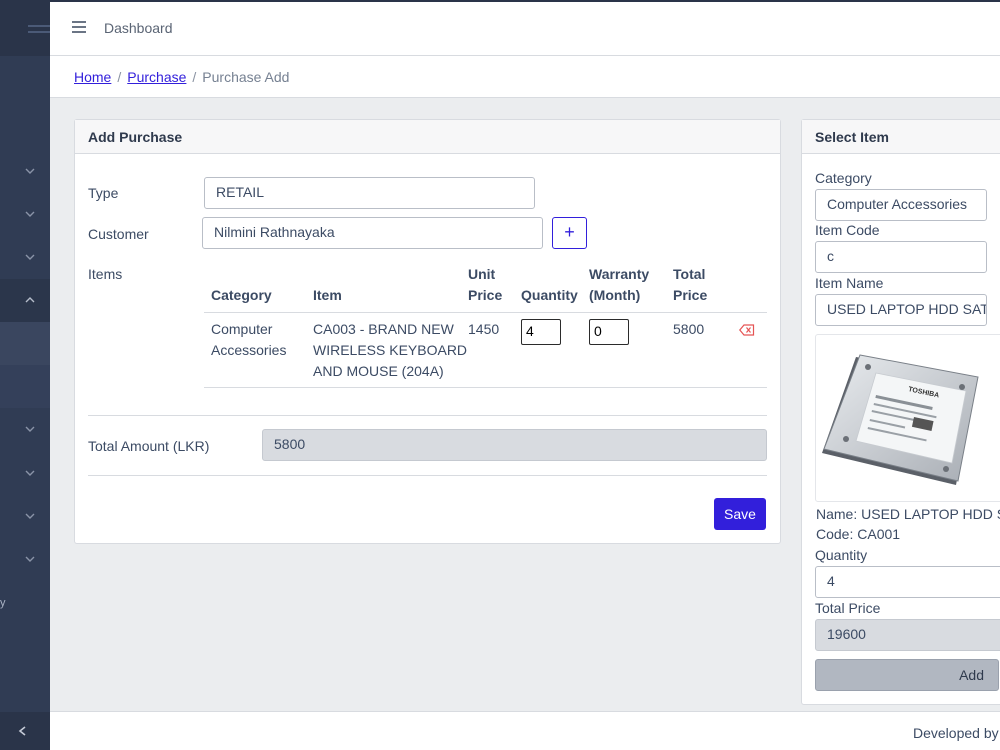  Describe the element at coordinates (740, 514) in the screenshot. I see `save-button: Save` at that location.